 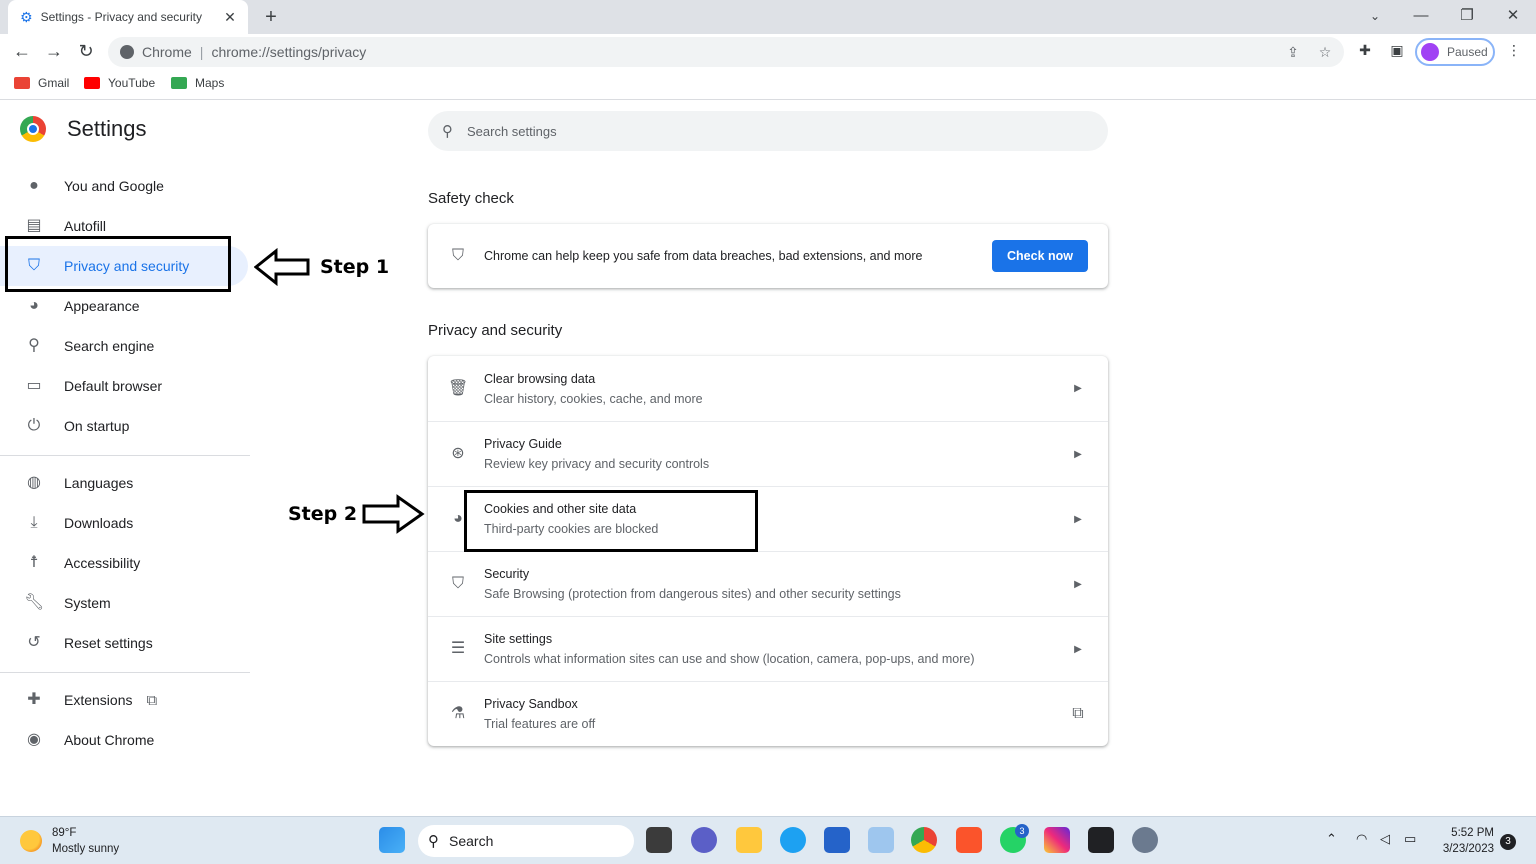 I want to click on minimize-icon: —, so click(x=1421, y=17).